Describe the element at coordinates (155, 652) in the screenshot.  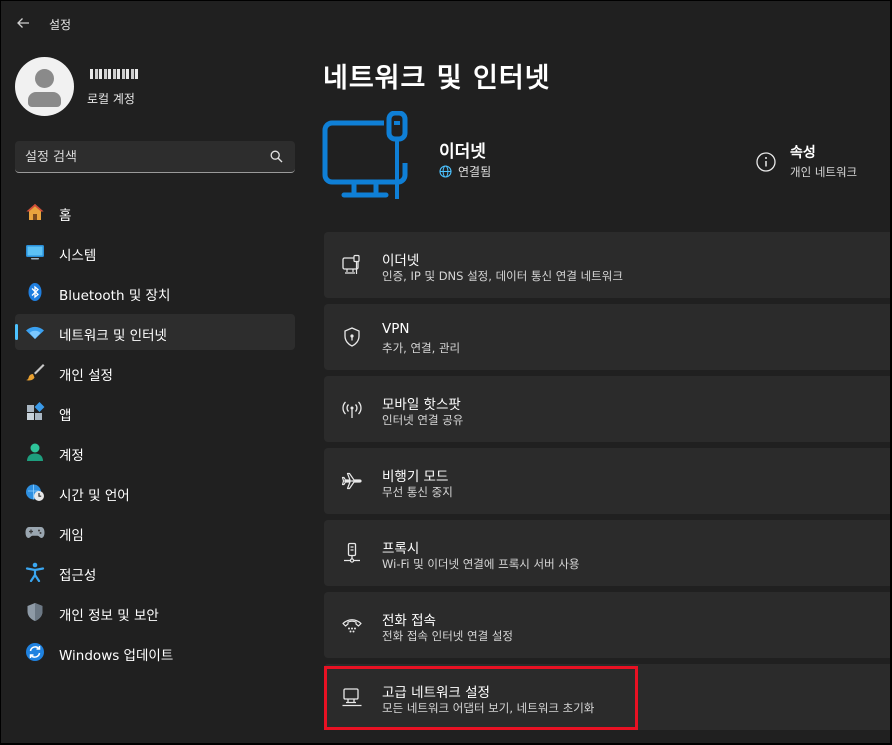
I see `sidebar-item-windows-update: Windows 업데이트` at that location.